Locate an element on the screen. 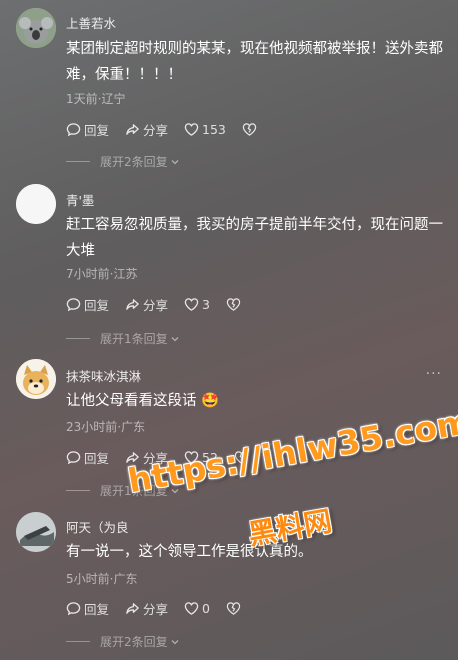 This screenshot has width=458, height=660. comment-text: 赶工容易忽视质量，我买的房子提前半年交付，现在问题一大堆 is located at coordinates (254, 238).